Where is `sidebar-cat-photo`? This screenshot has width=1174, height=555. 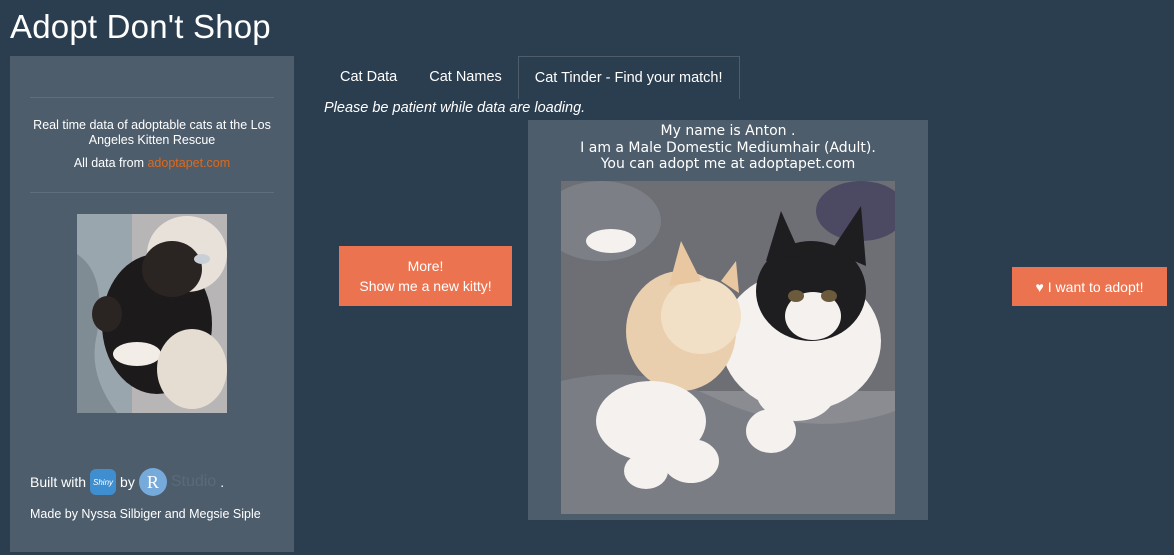 sidebar-cat-photo is located at coordinates (152, 313).